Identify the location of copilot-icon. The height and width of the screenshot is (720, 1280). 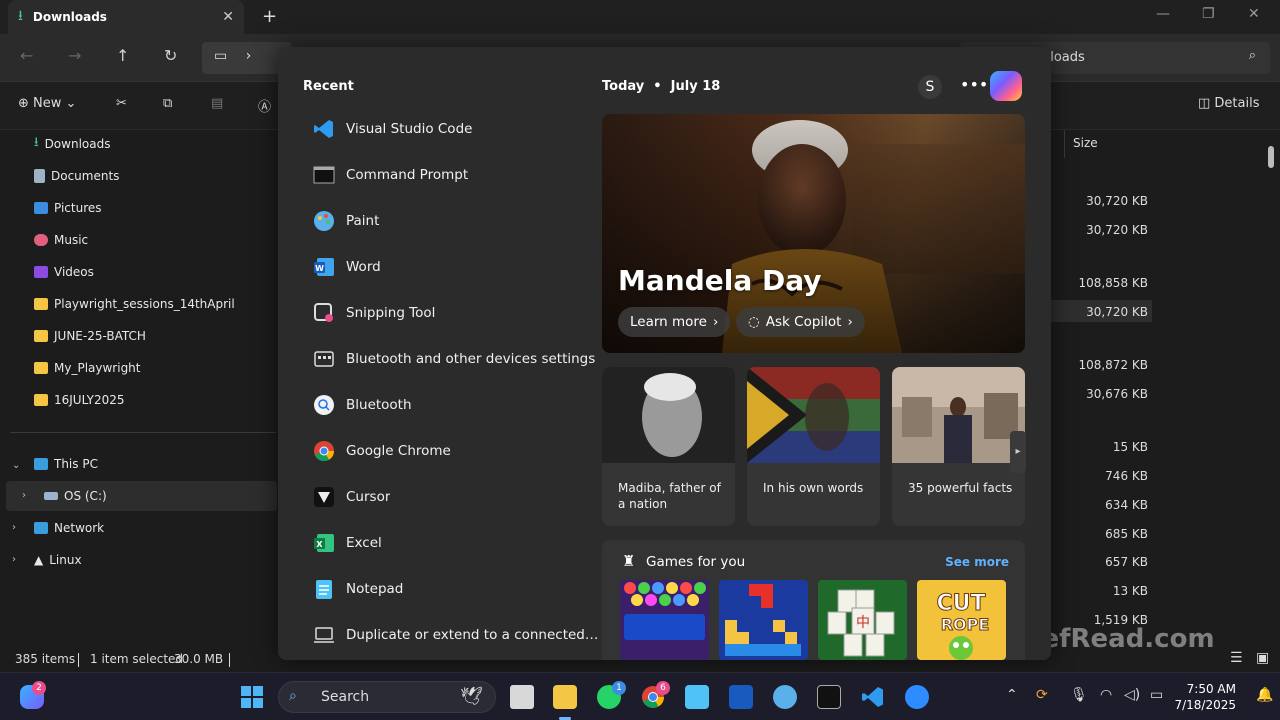
(1006, 86).